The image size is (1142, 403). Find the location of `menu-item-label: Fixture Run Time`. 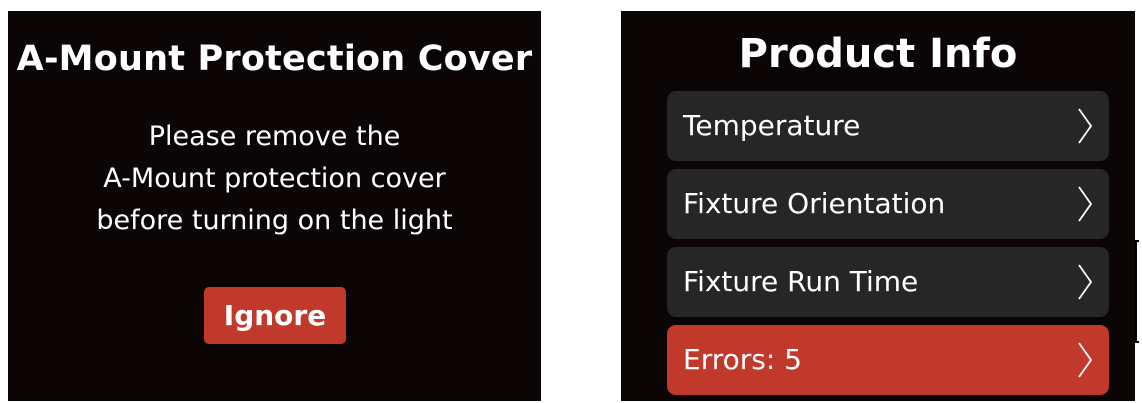

menu-item-label: Fixture Run Time is located at coordinates (801, 281).